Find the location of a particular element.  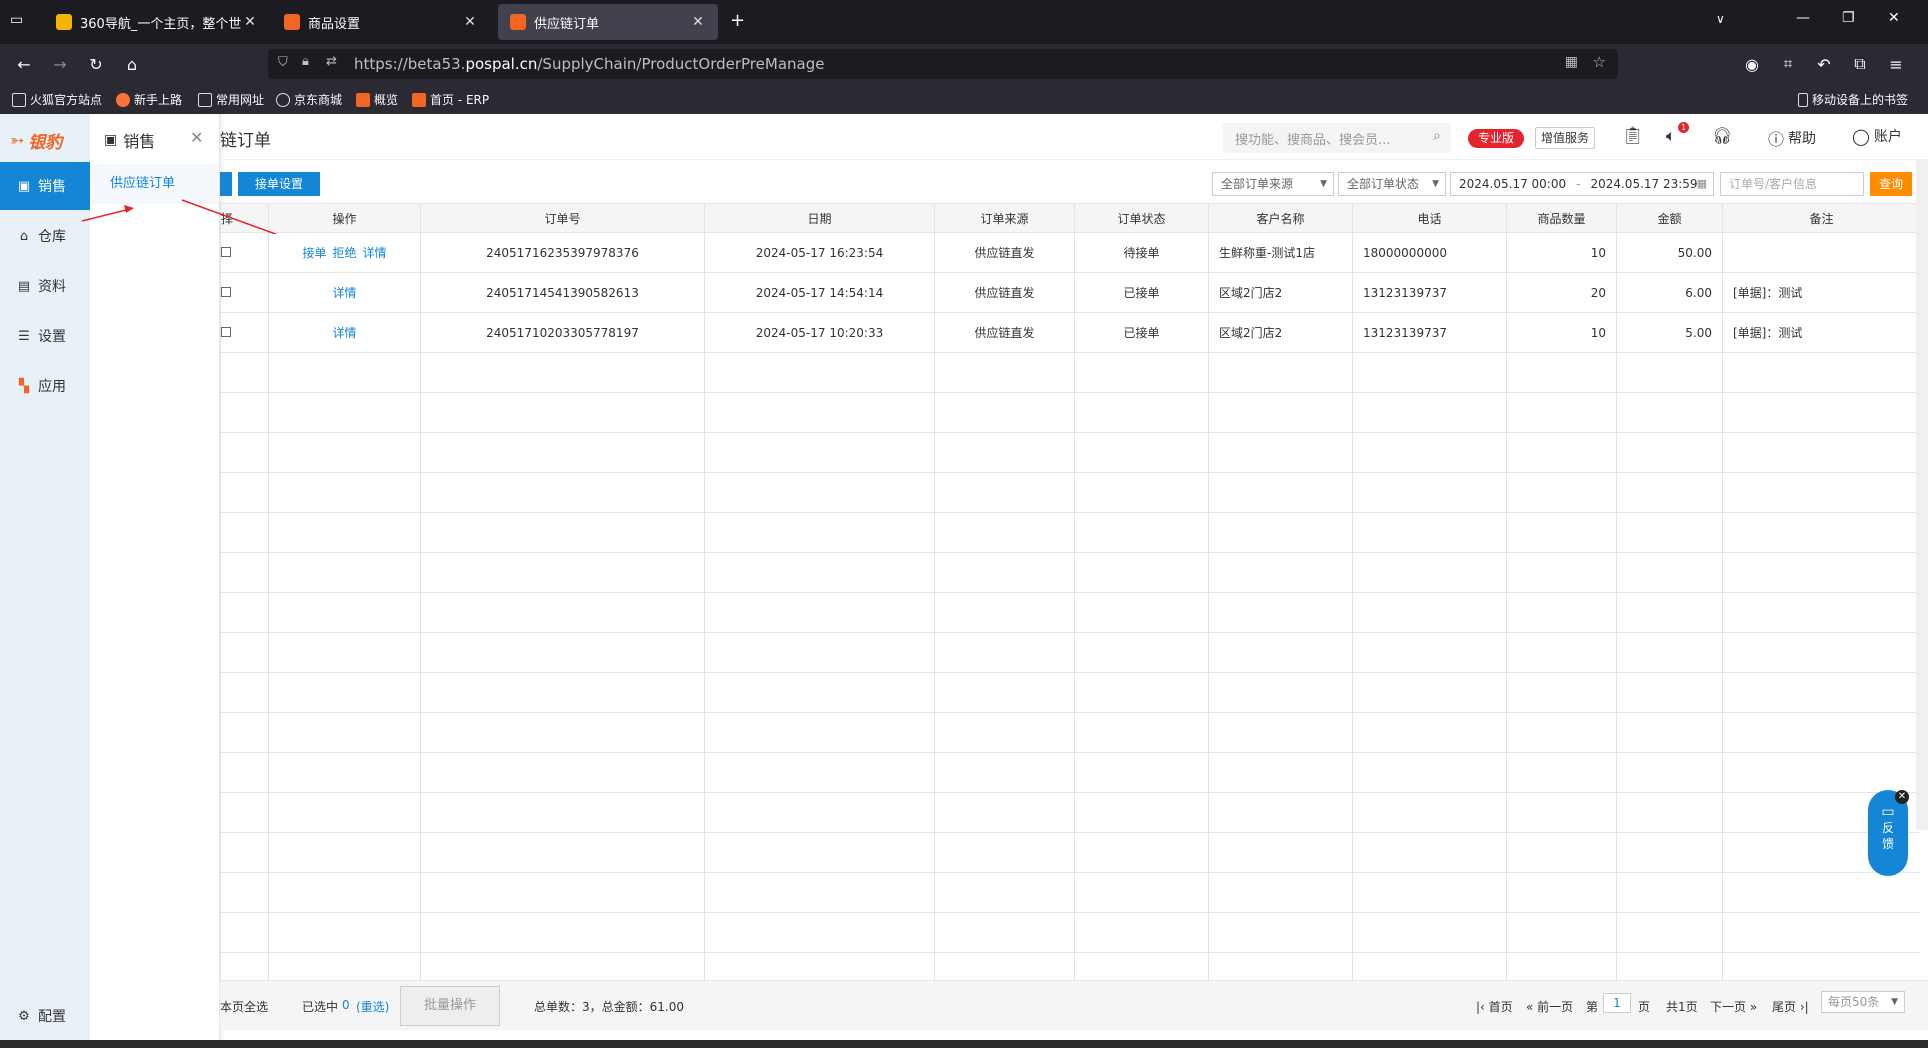

bookmark-item: 火狐官方站点 is located at coordinates (57, 99).